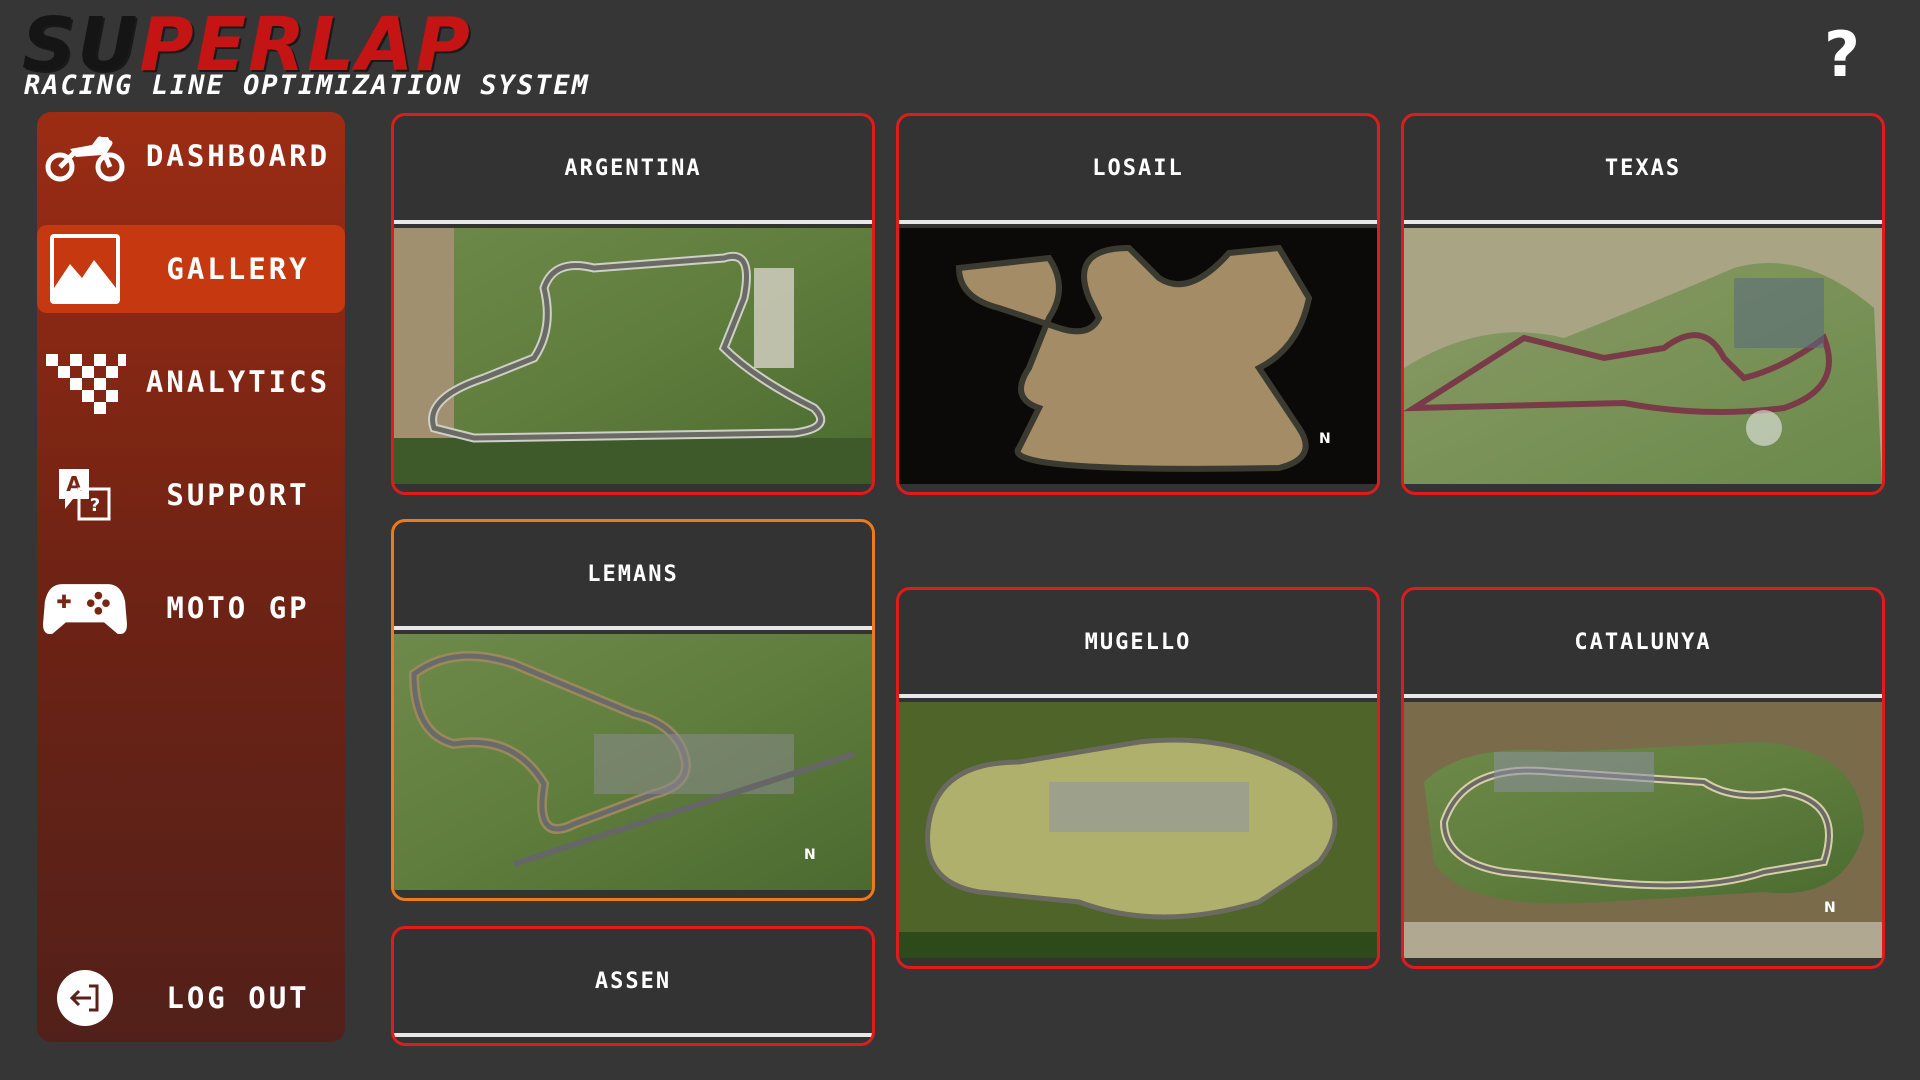  I want to click on track-card-catalunya: CATALUNYA N, so click(1643, 778).